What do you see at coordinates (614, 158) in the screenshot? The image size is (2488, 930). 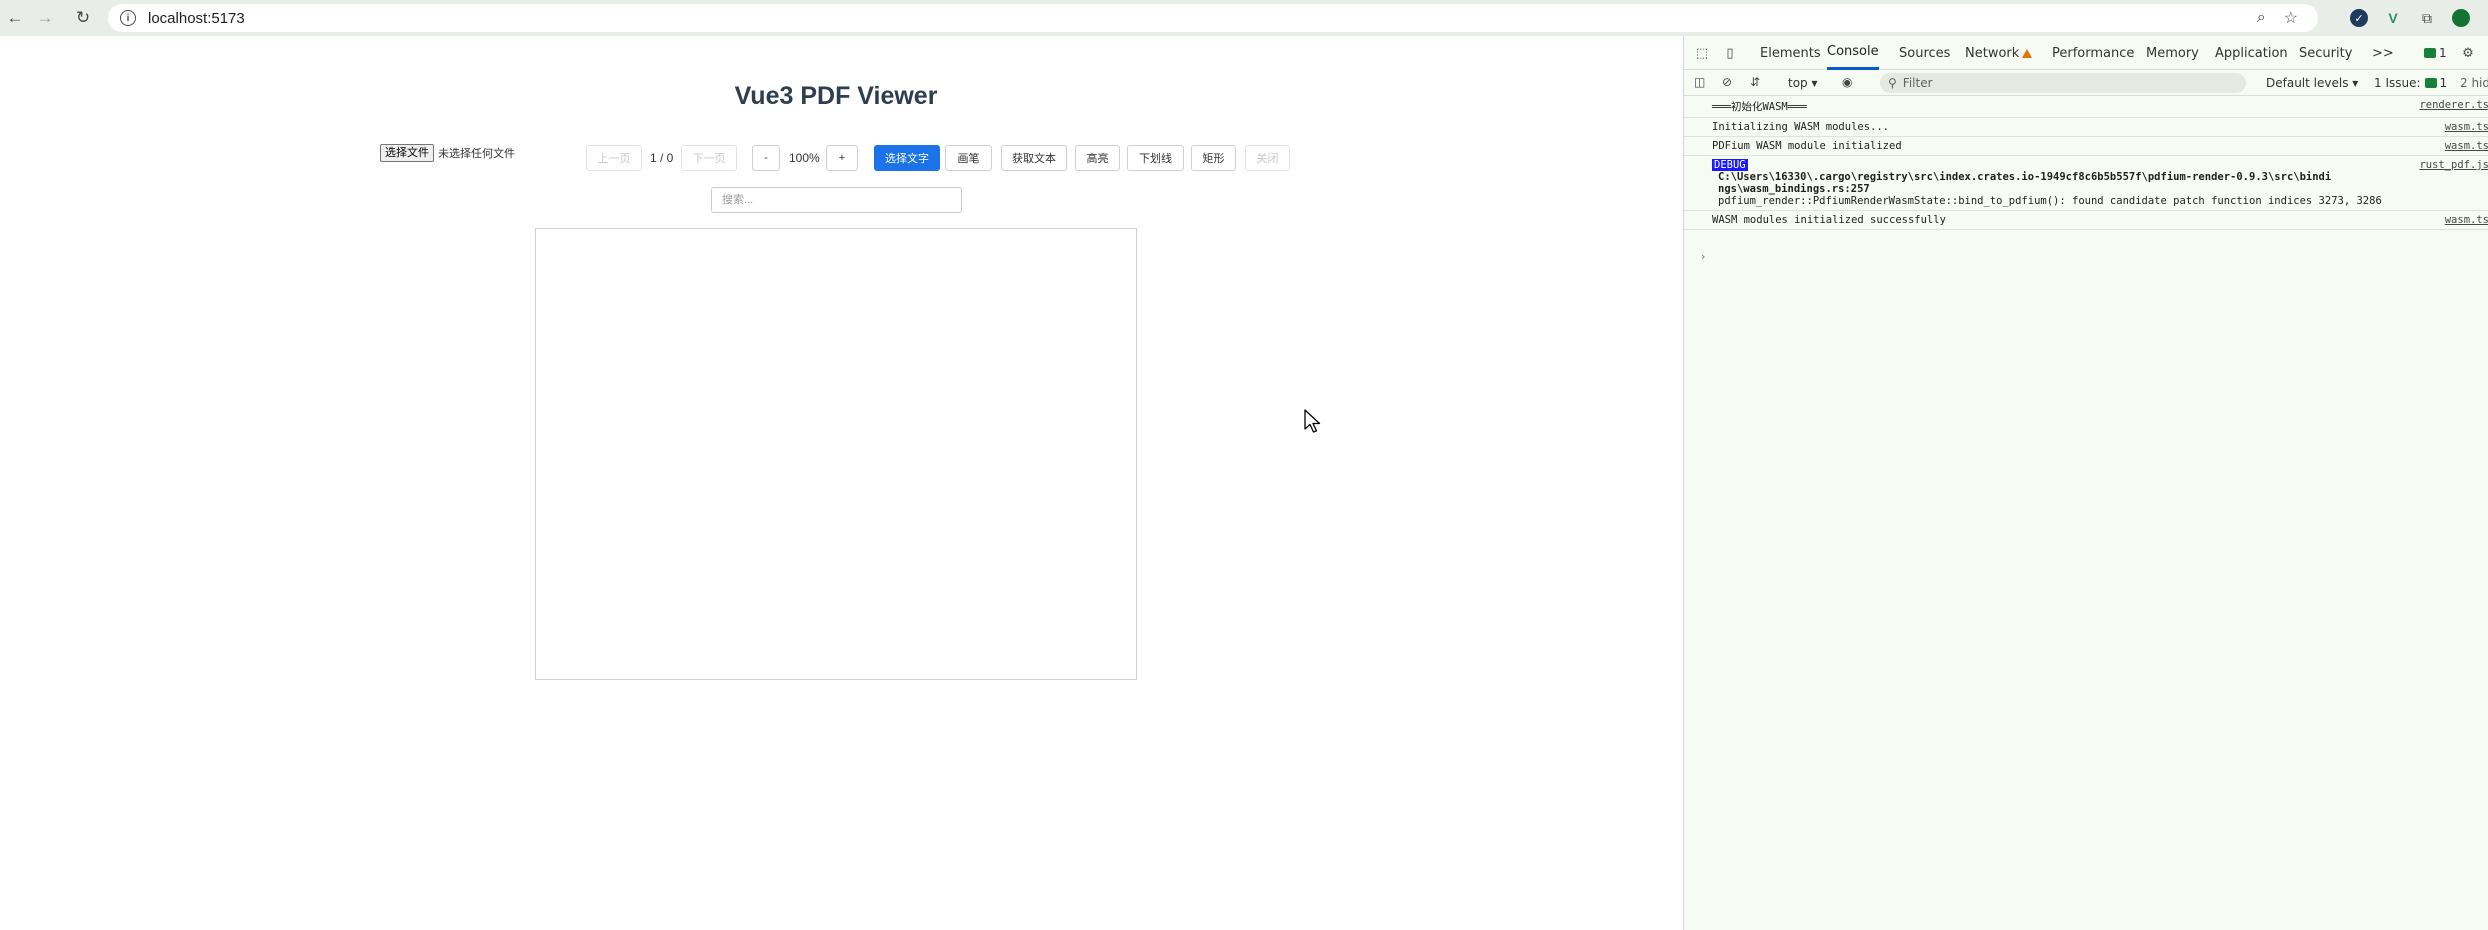 I see `prev-page-button: 上一页` at bounding box center [614, 158].